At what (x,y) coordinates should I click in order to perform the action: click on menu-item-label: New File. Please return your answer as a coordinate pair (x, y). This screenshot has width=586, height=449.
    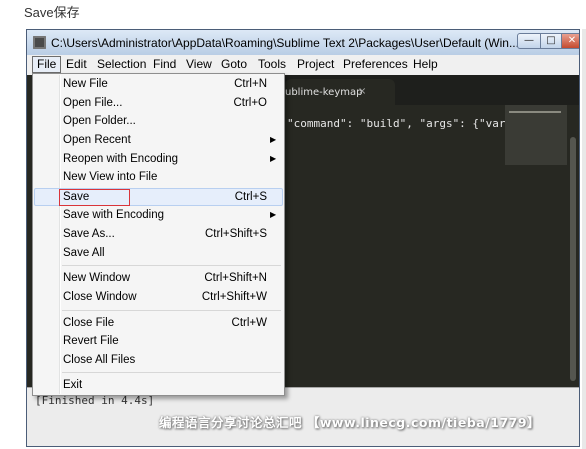
    Looking at the image, I should click on (85, 84).